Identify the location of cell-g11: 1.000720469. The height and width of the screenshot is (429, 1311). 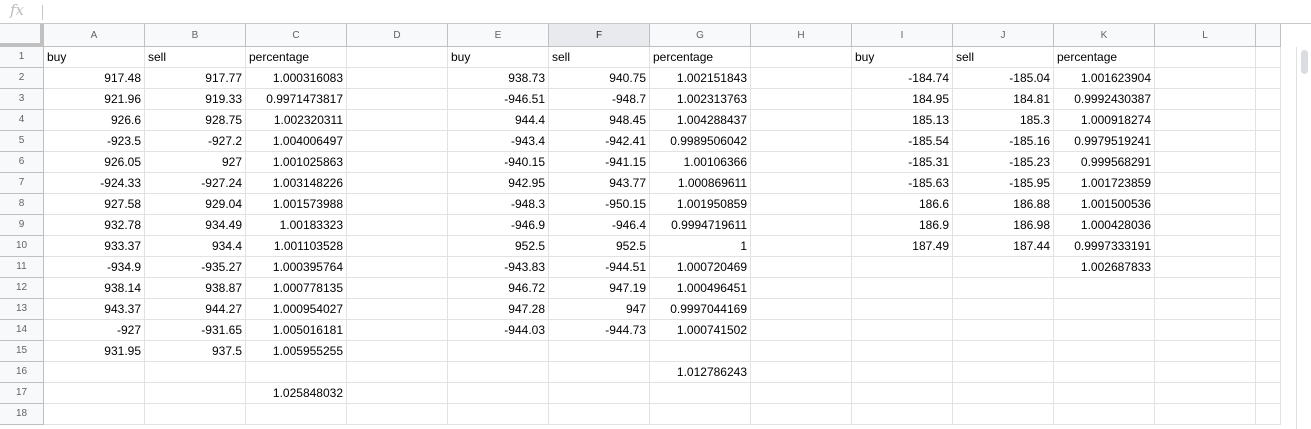
(700, 267).